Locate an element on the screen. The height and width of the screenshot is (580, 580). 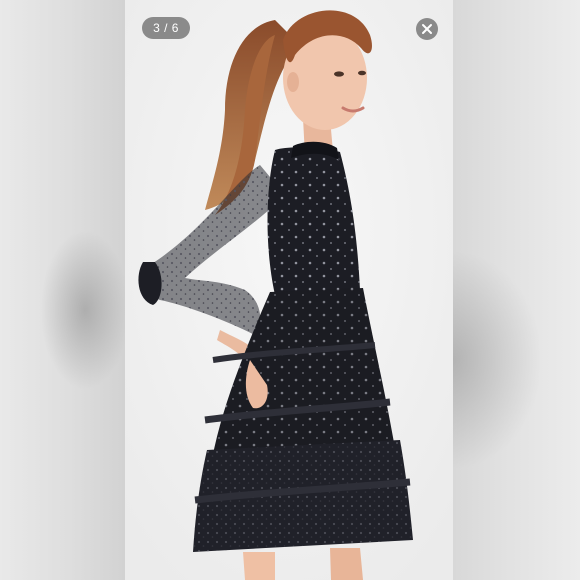
close-icon is located at coordinates (427, 29).